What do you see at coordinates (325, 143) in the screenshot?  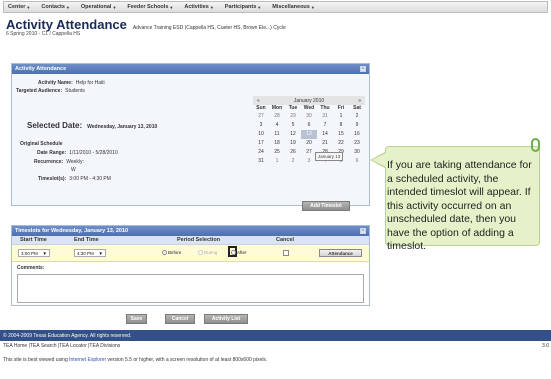 I see `calendar-day: 21` at bounding box center [325, 143].